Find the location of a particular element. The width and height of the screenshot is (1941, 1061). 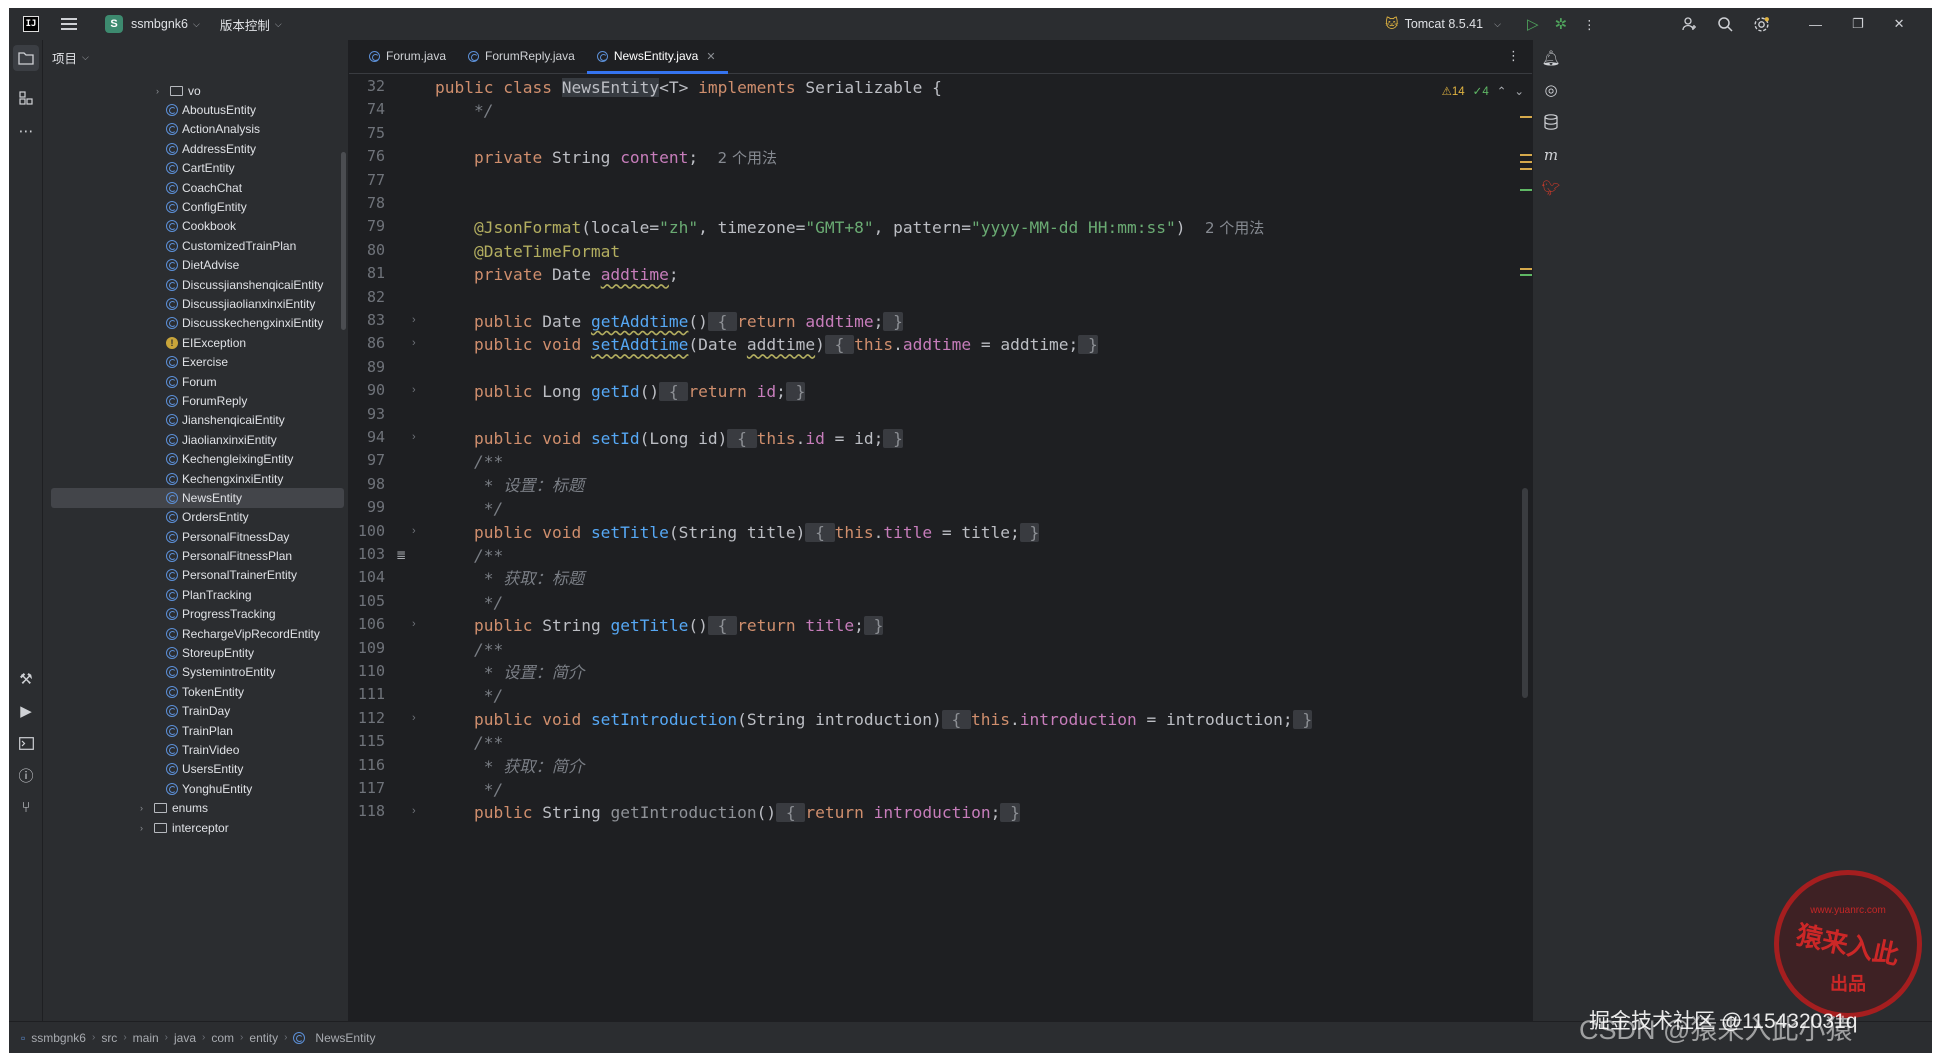

tree-class-item: AddressEntity is located at coordinates (195, 148).